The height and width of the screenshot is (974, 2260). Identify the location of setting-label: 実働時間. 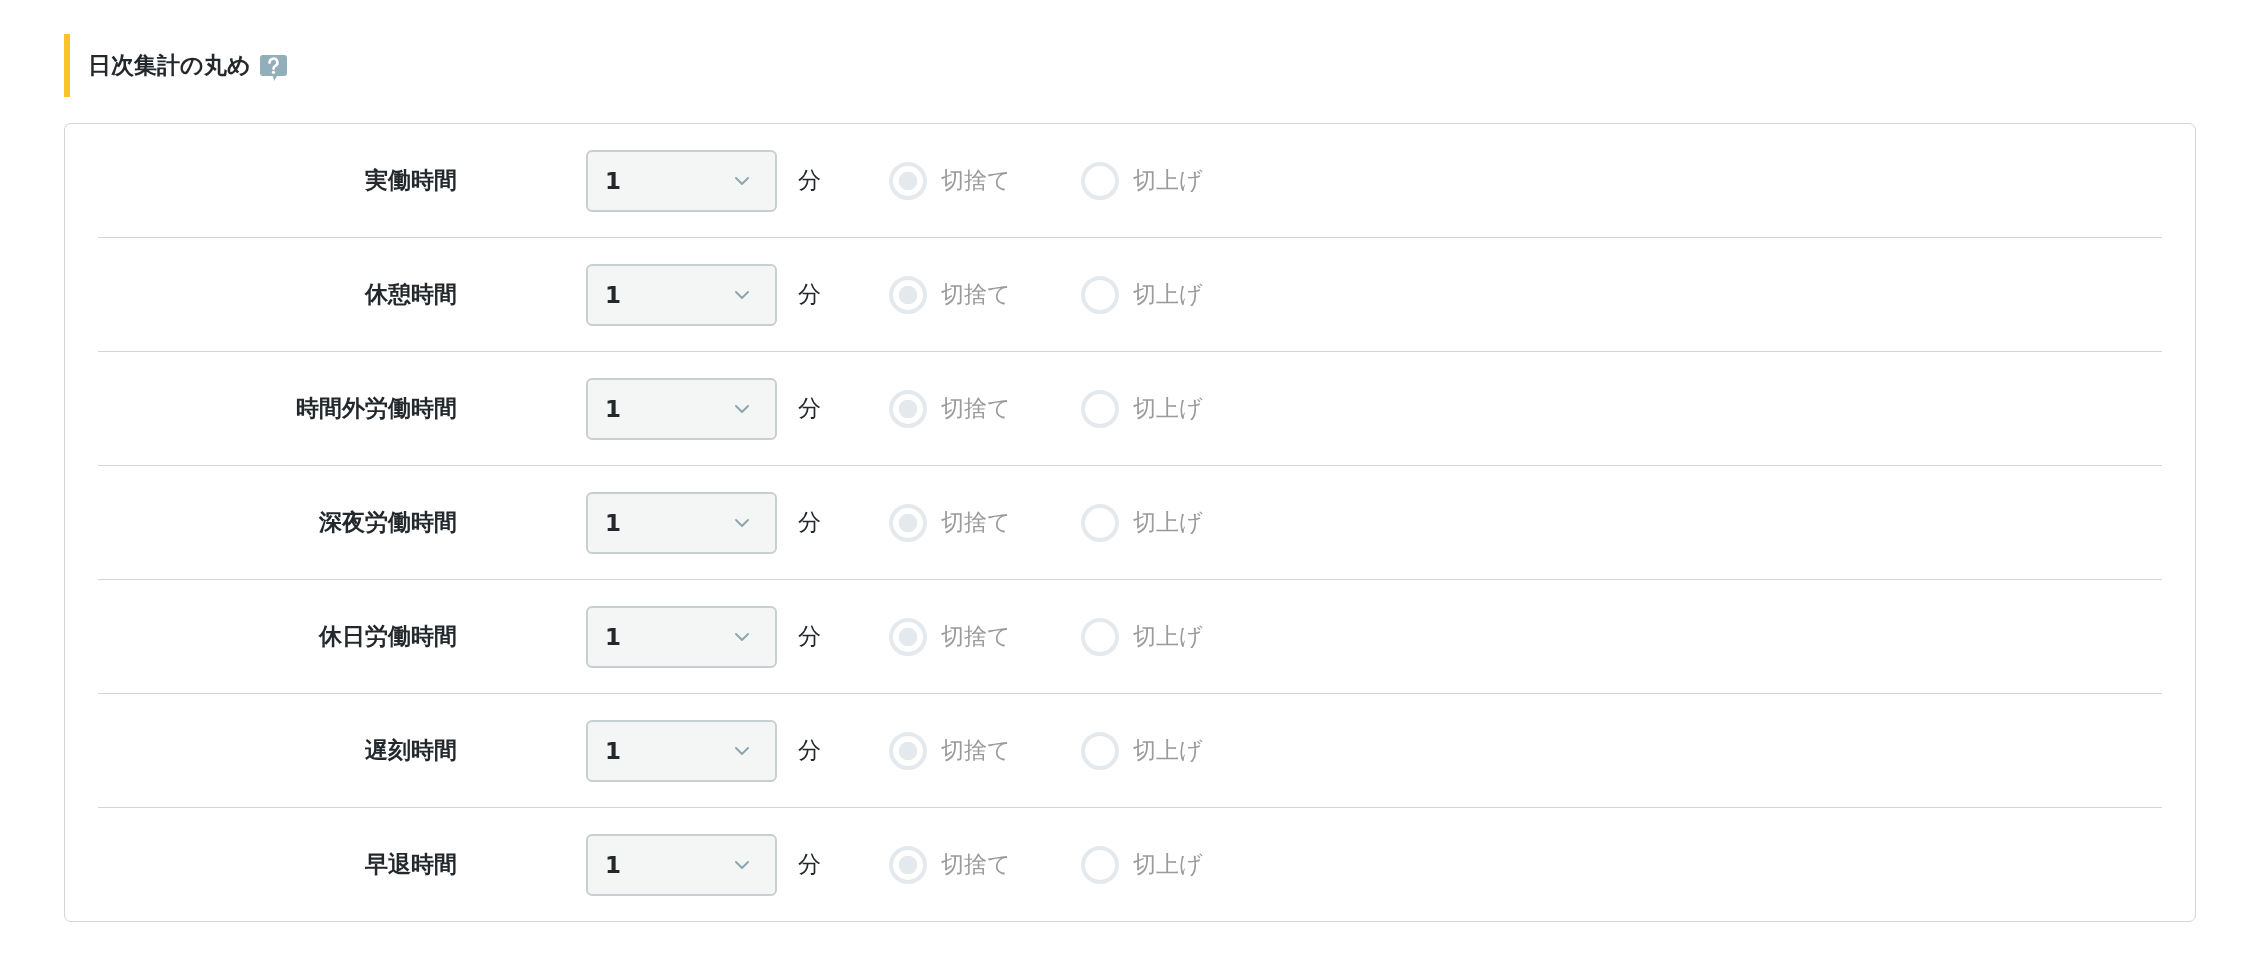
(410, 180).